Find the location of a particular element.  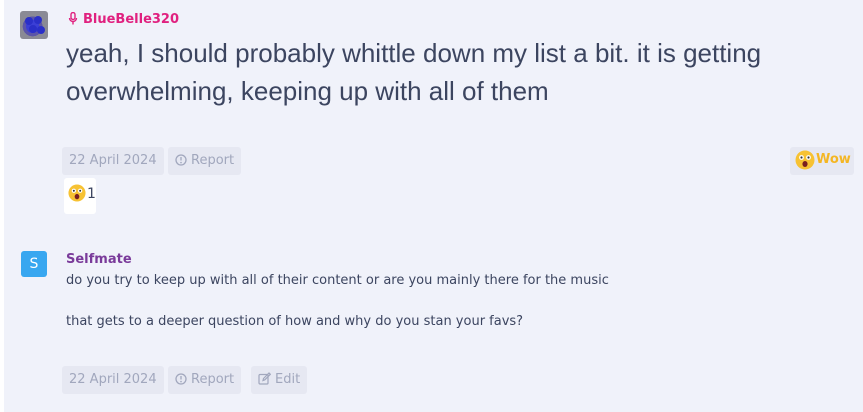

username-label: BlueBelle320 is located at coordinates (131, 19).